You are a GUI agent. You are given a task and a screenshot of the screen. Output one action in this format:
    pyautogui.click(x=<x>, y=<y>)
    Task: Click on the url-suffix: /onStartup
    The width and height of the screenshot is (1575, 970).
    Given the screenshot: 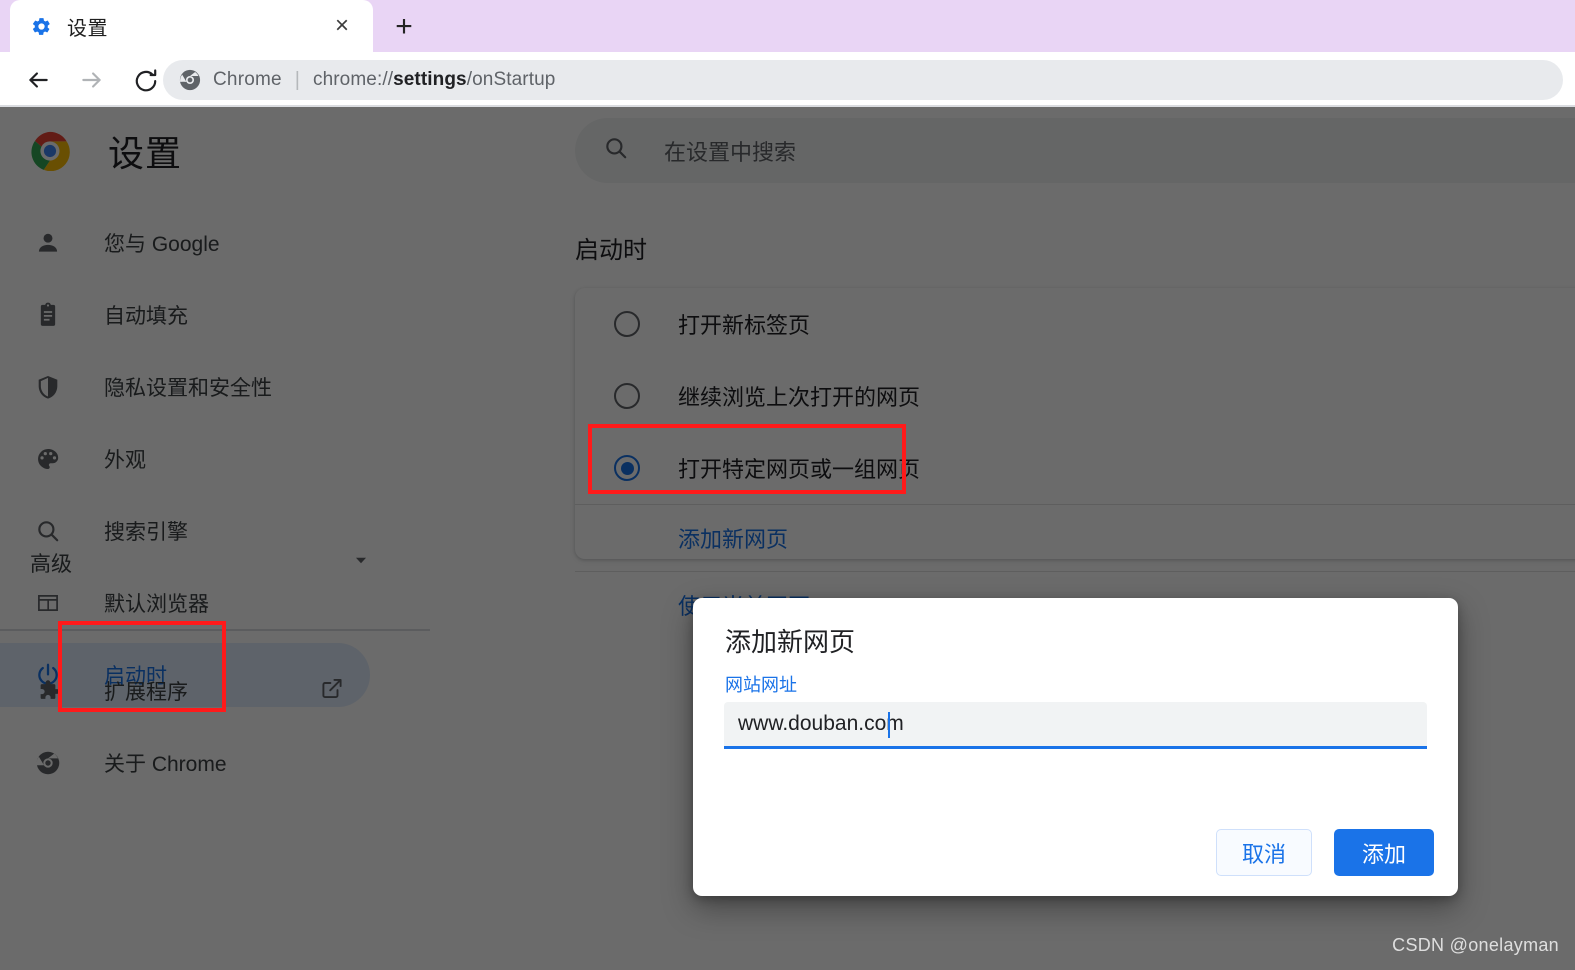 What is the action you would take?
    pyautogui.click(x=511, y=79)
    